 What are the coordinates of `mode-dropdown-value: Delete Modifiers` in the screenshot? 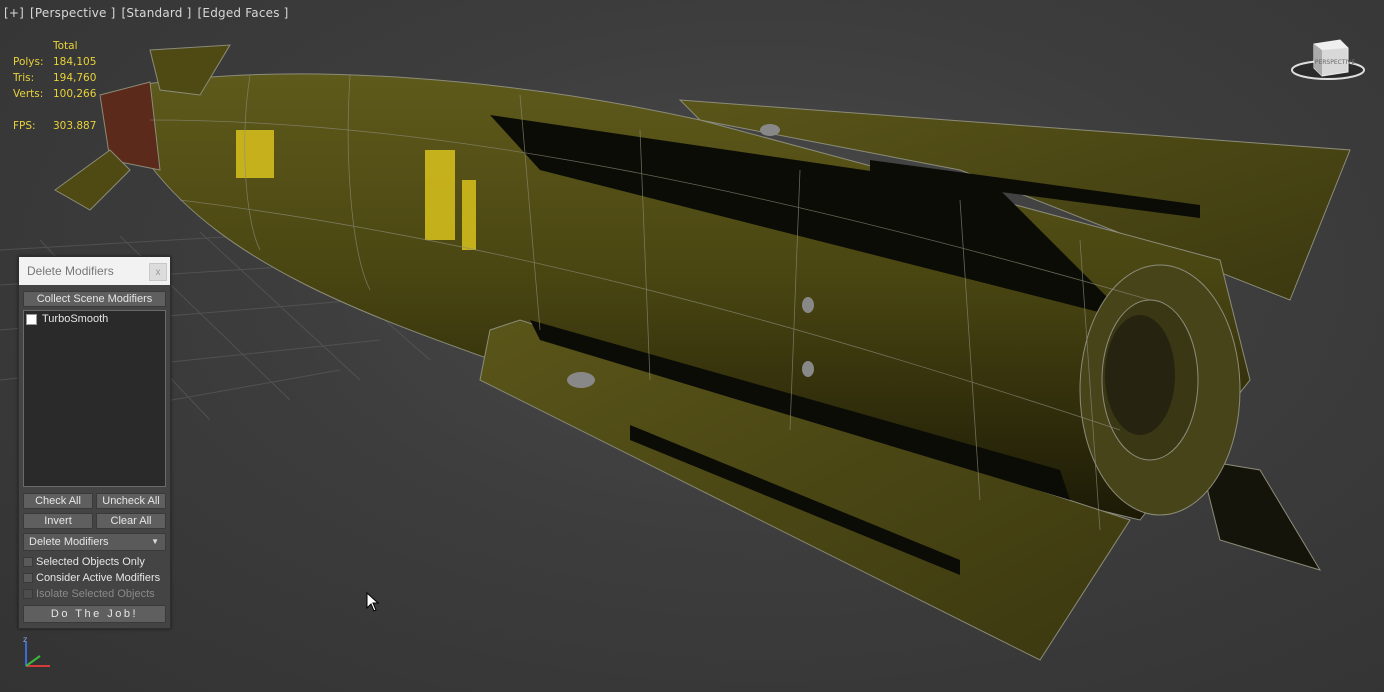 It's located at (69, 542).